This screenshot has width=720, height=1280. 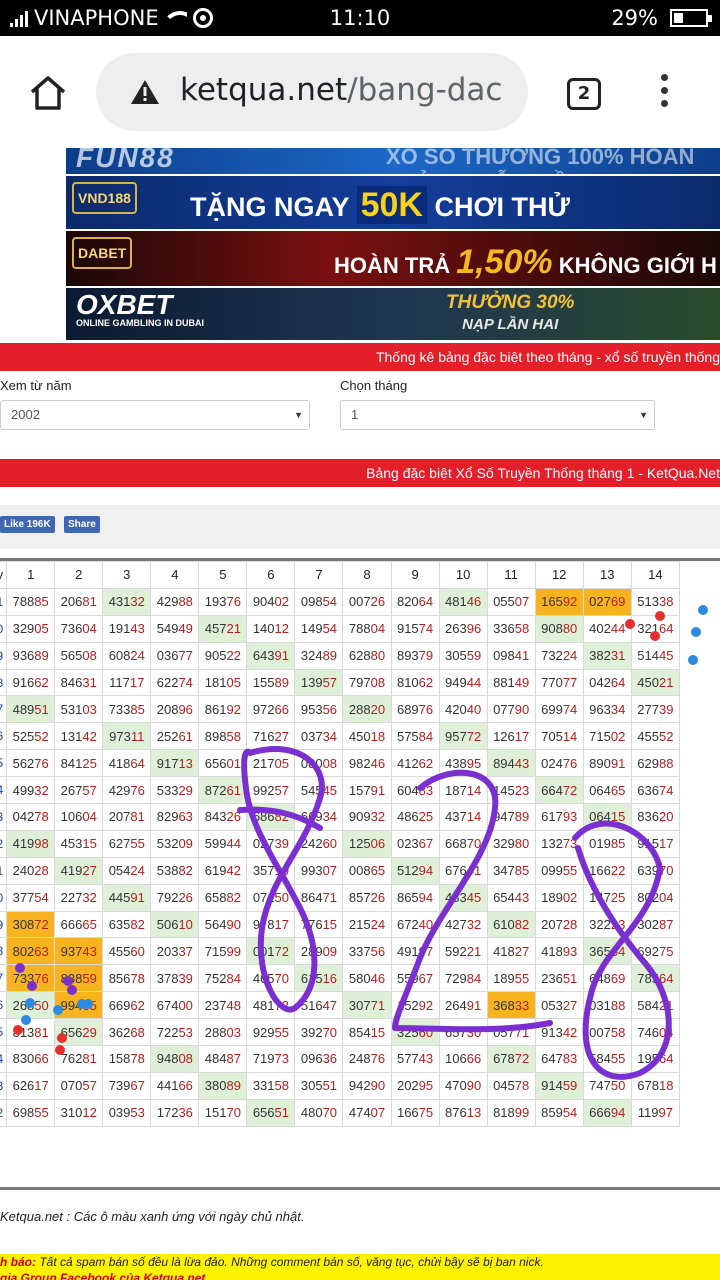 I want to click on prize-cell: 23651, so click(x=559, y=978).